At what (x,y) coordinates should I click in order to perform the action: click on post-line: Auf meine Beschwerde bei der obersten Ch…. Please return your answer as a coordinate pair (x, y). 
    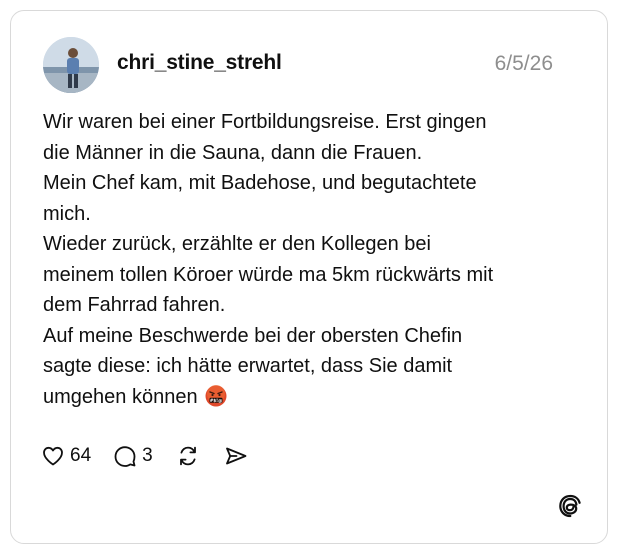
    Looking at the image, I should click on (253, 335).